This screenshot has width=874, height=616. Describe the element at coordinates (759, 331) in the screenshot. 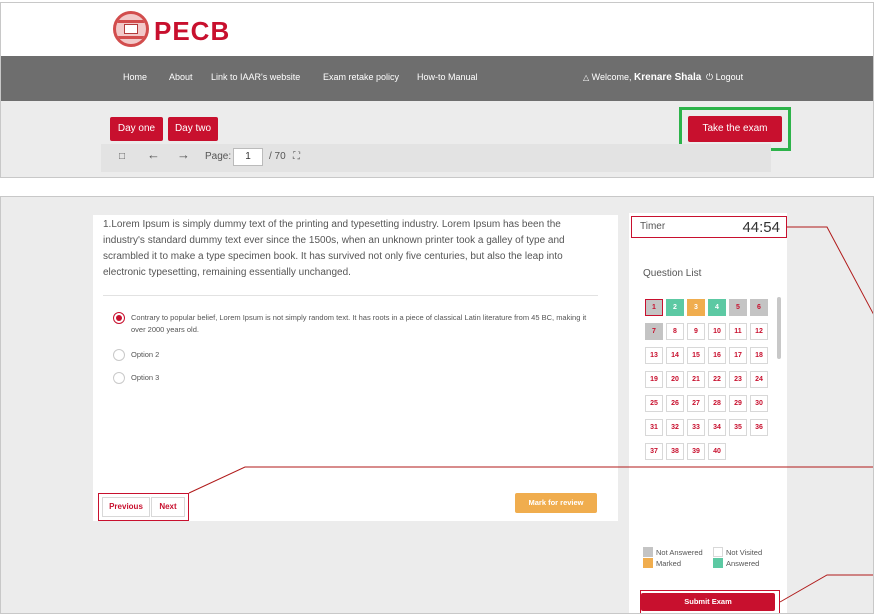

I see `question-number-12: 12` at that location.